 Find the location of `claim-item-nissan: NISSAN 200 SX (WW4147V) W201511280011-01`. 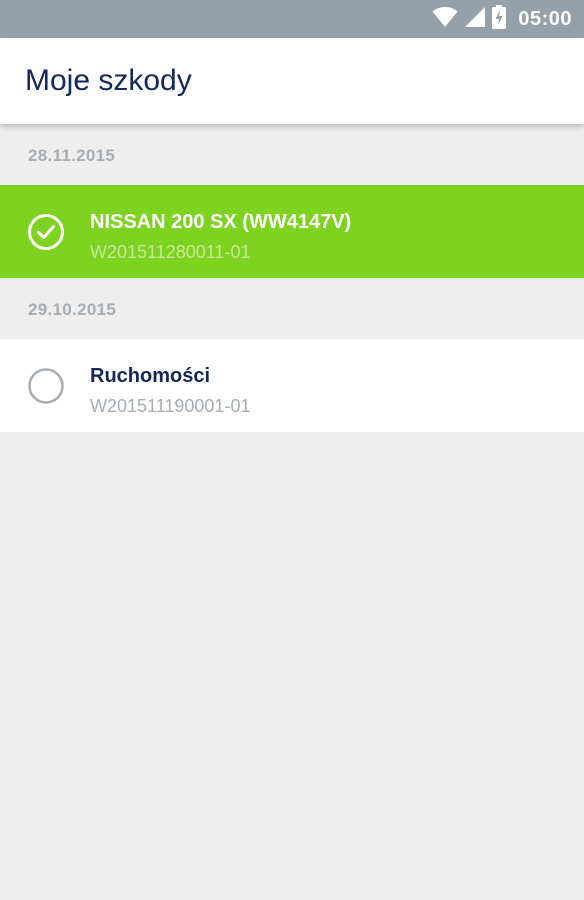

claim-item-nissan: NISSAN 200 SX (WW4147V) W201511280011-01 is located at coordinates (292, 231).